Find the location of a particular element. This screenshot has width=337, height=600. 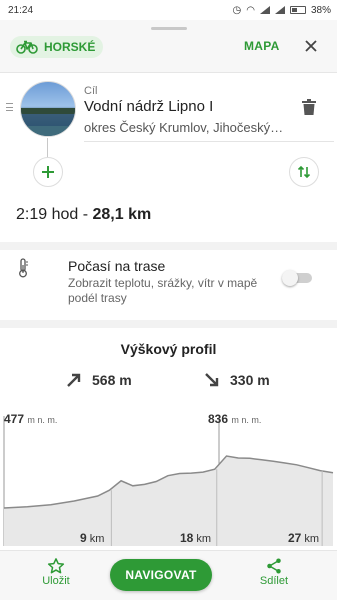

wifi-icon: ◠ is located at coordinates (250, 10).